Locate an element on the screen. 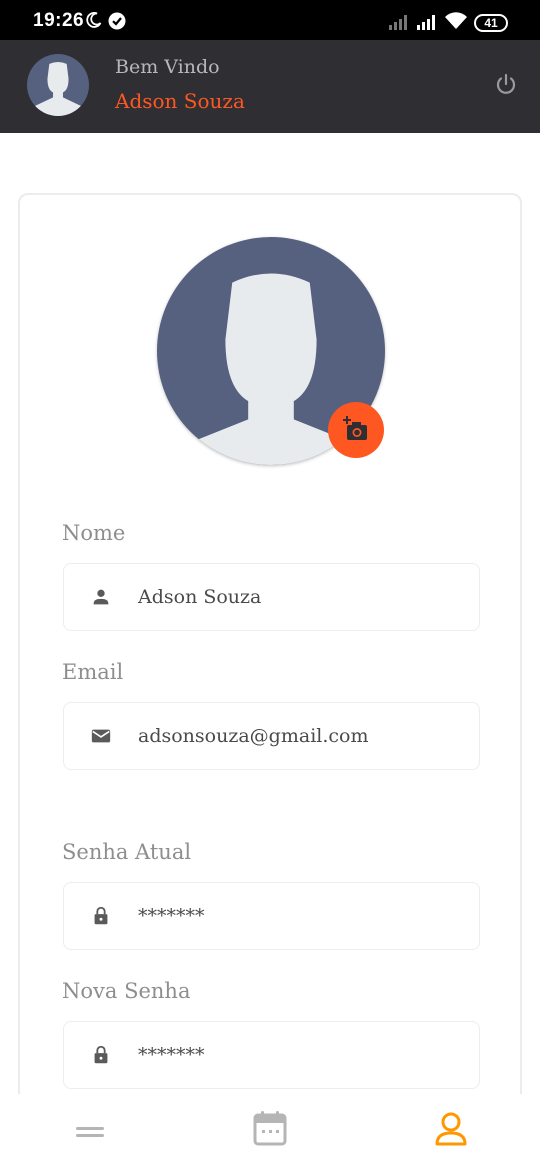 This screenshot has width=540, height=1170. wifi-icon is located at coordinates (456, 20).